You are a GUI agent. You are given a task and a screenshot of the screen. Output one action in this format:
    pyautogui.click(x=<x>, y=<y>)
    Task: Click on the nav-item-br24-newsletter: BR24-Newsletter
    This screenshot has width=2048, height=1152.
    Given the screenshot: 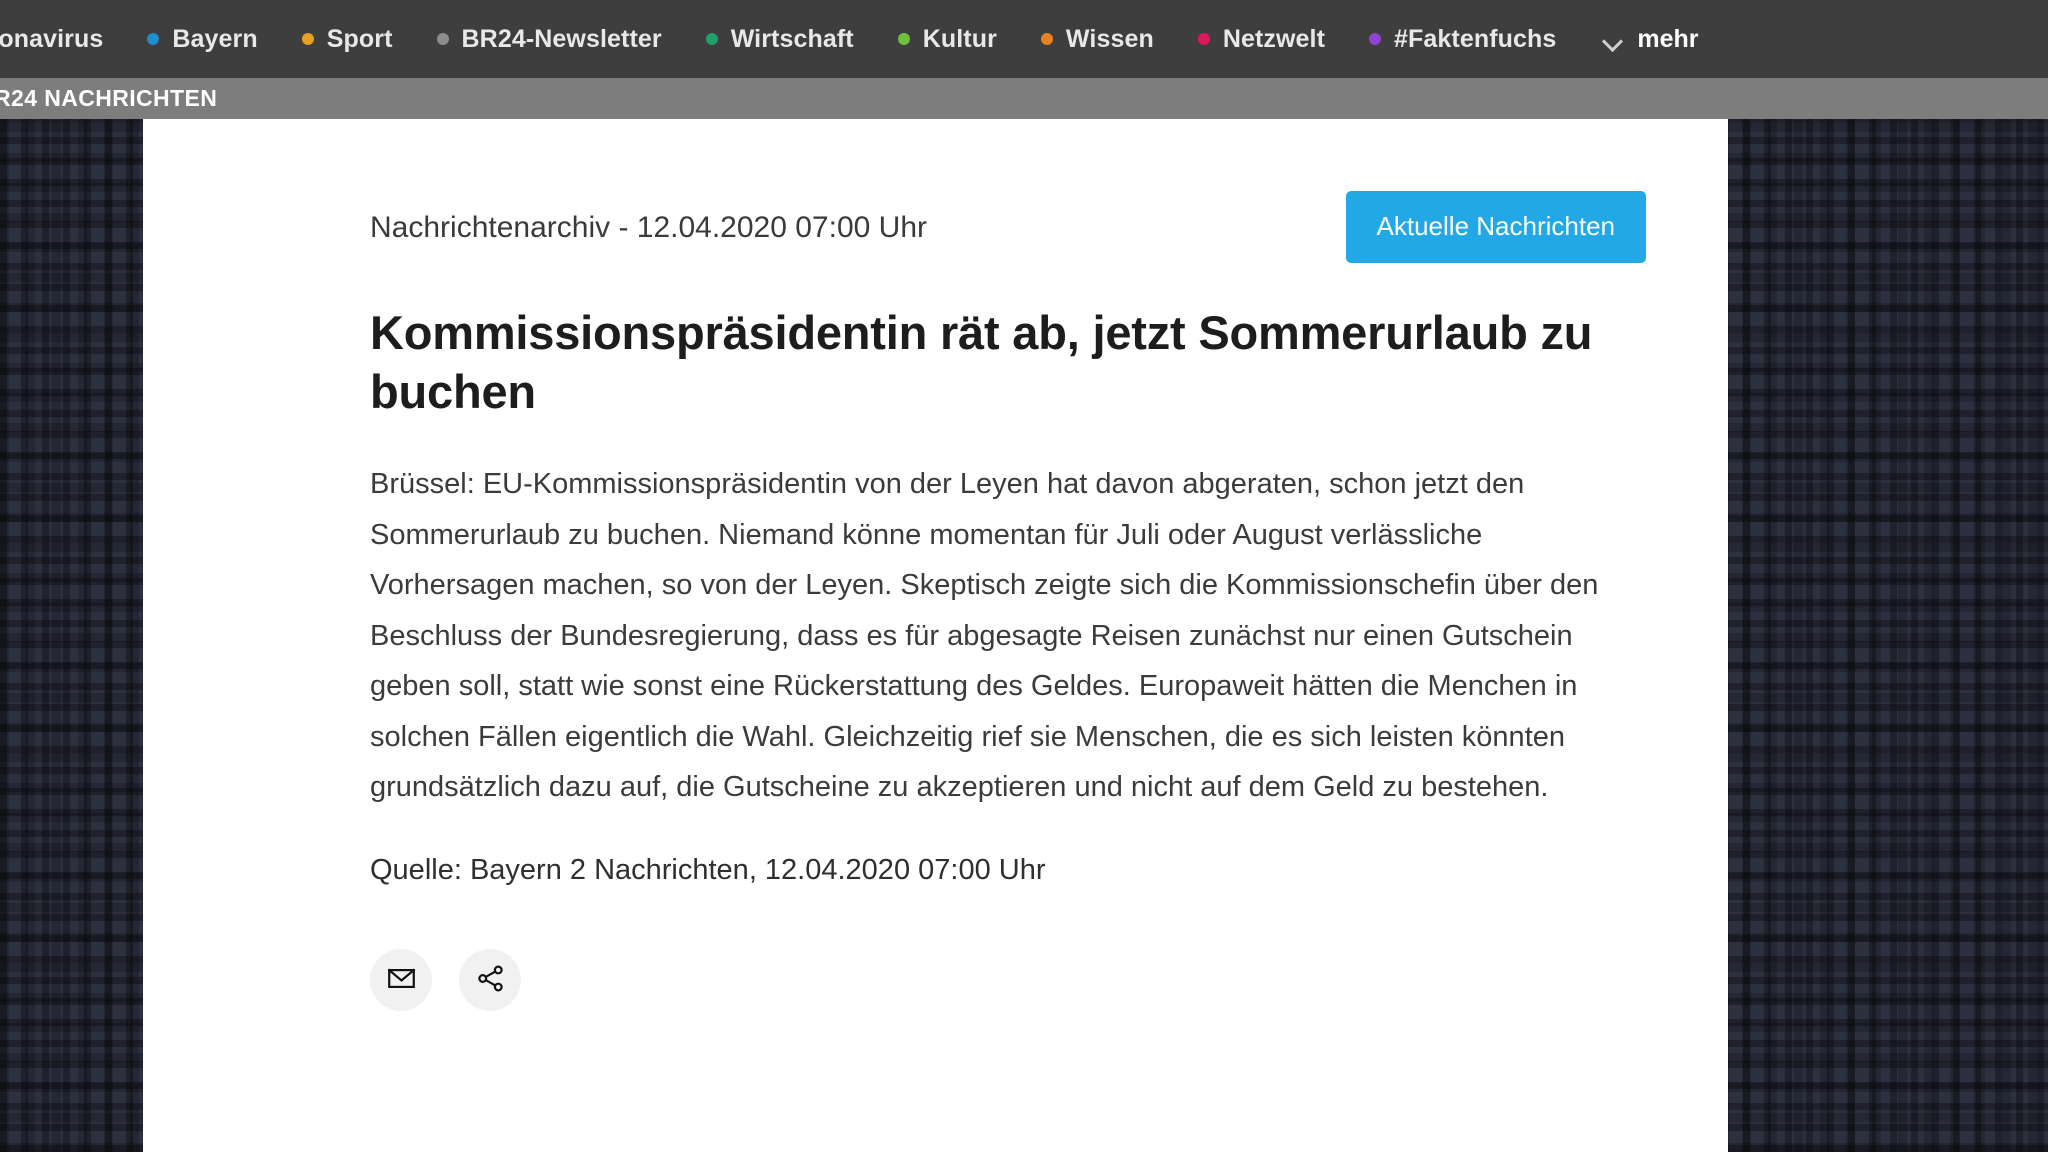 What is the action you would take?
    pyautogui.click(x=549, y=39)
    